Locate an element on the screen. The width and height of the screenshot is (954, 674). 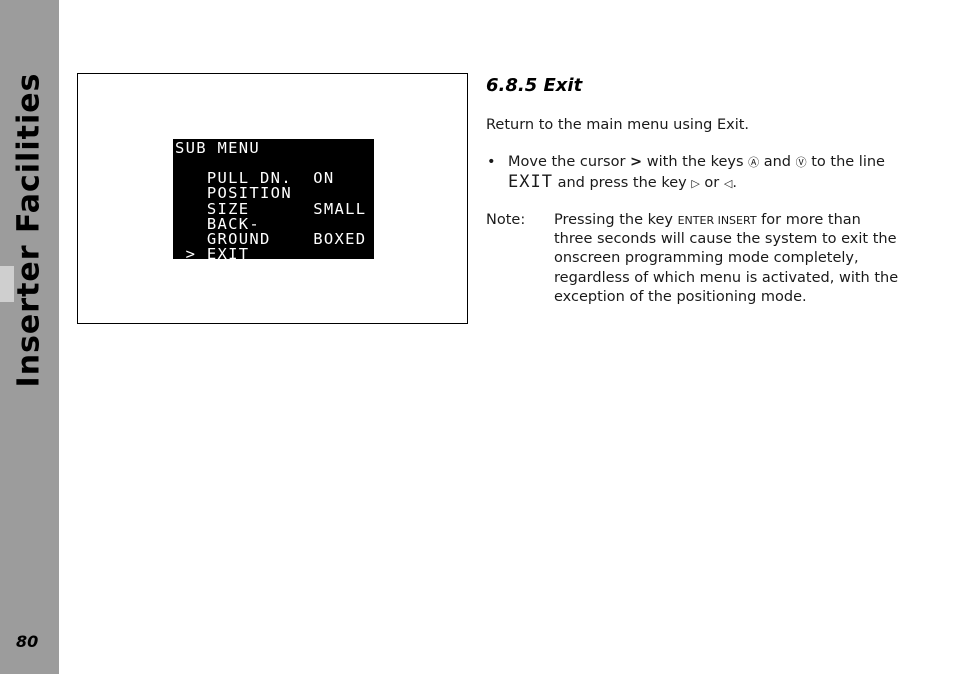
bullet-text: with the keys is located at coordinates (695, 162).